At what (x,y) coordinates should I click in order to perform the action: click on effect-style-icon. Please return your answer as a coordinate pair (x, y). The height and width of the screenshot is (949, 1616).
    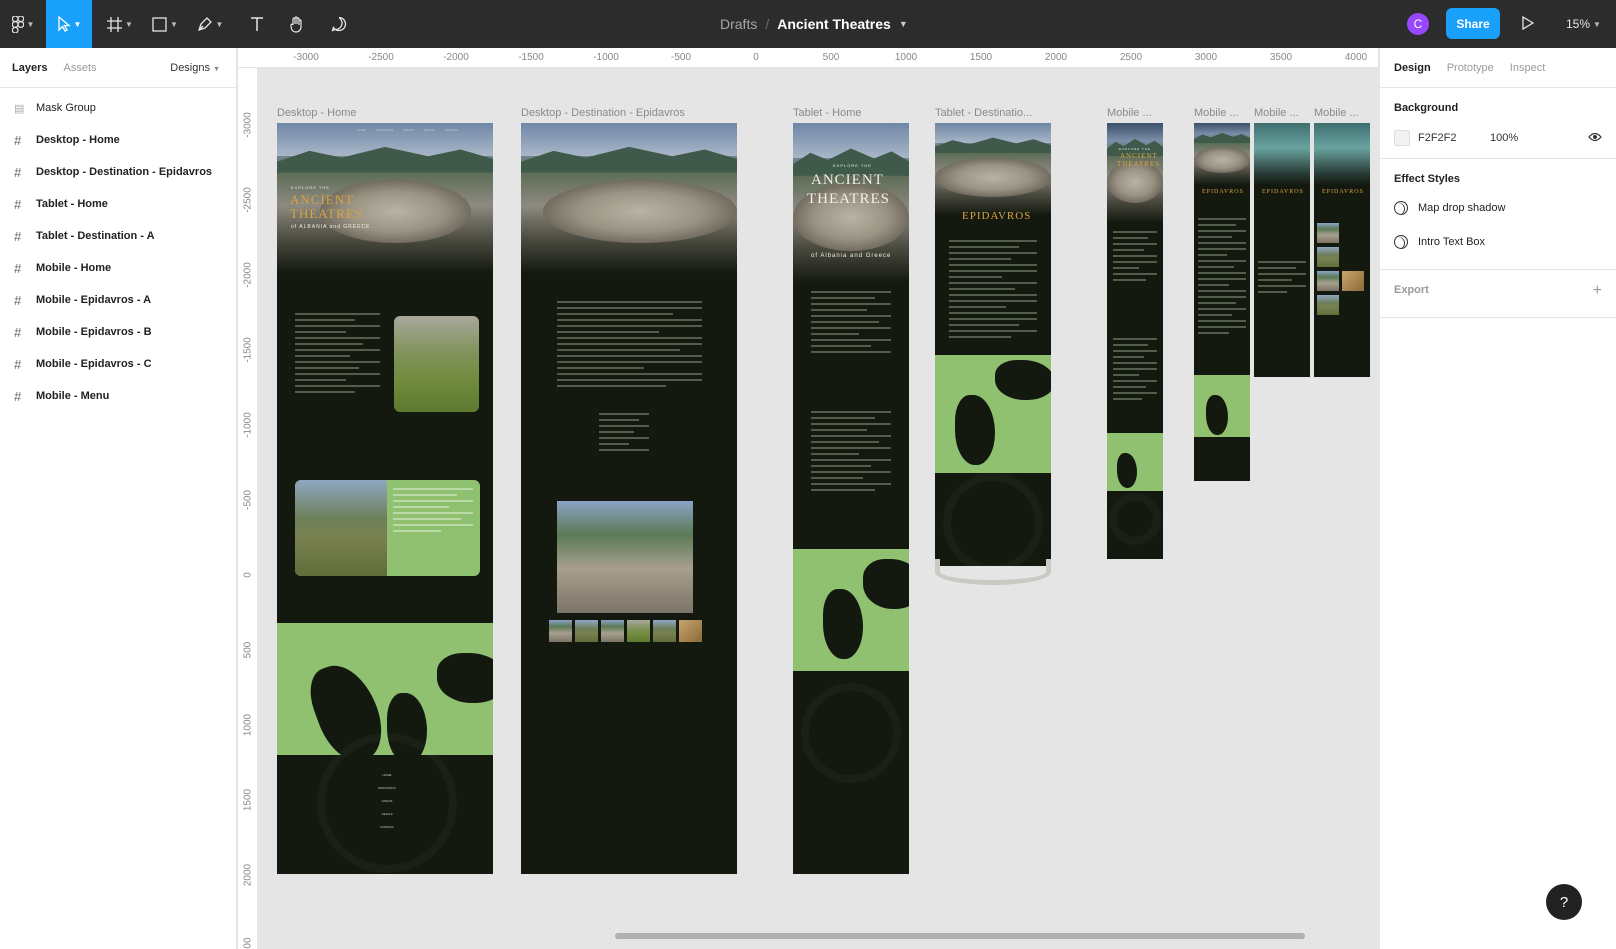
    Looking at the image, I should click on (1401, 242).